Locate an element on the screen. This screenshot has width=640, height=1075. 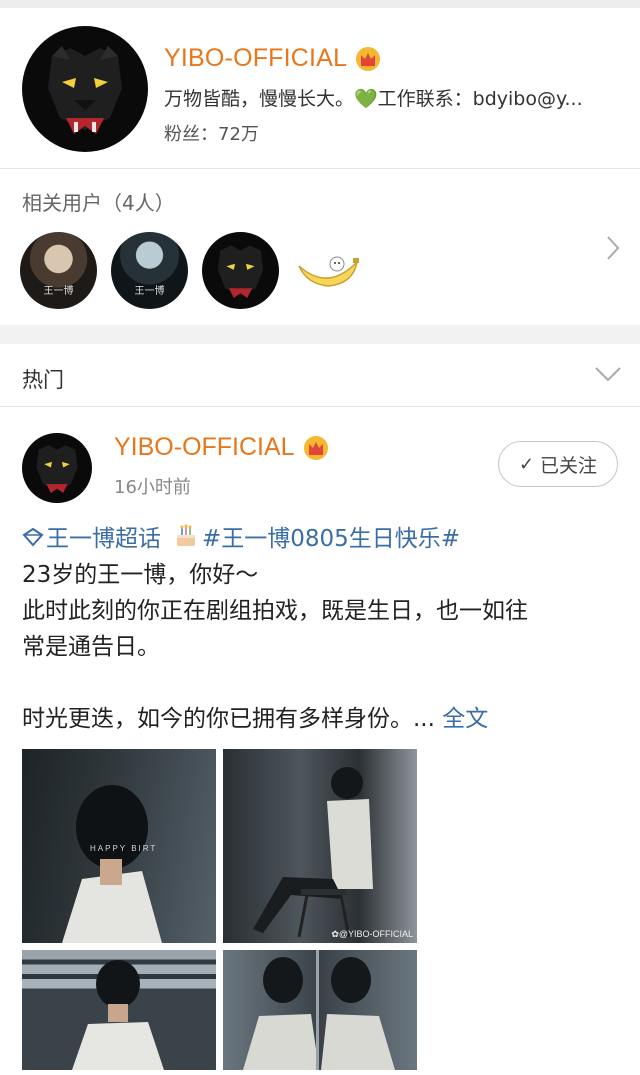
profile-avatar is located at coordinates (85, 89).